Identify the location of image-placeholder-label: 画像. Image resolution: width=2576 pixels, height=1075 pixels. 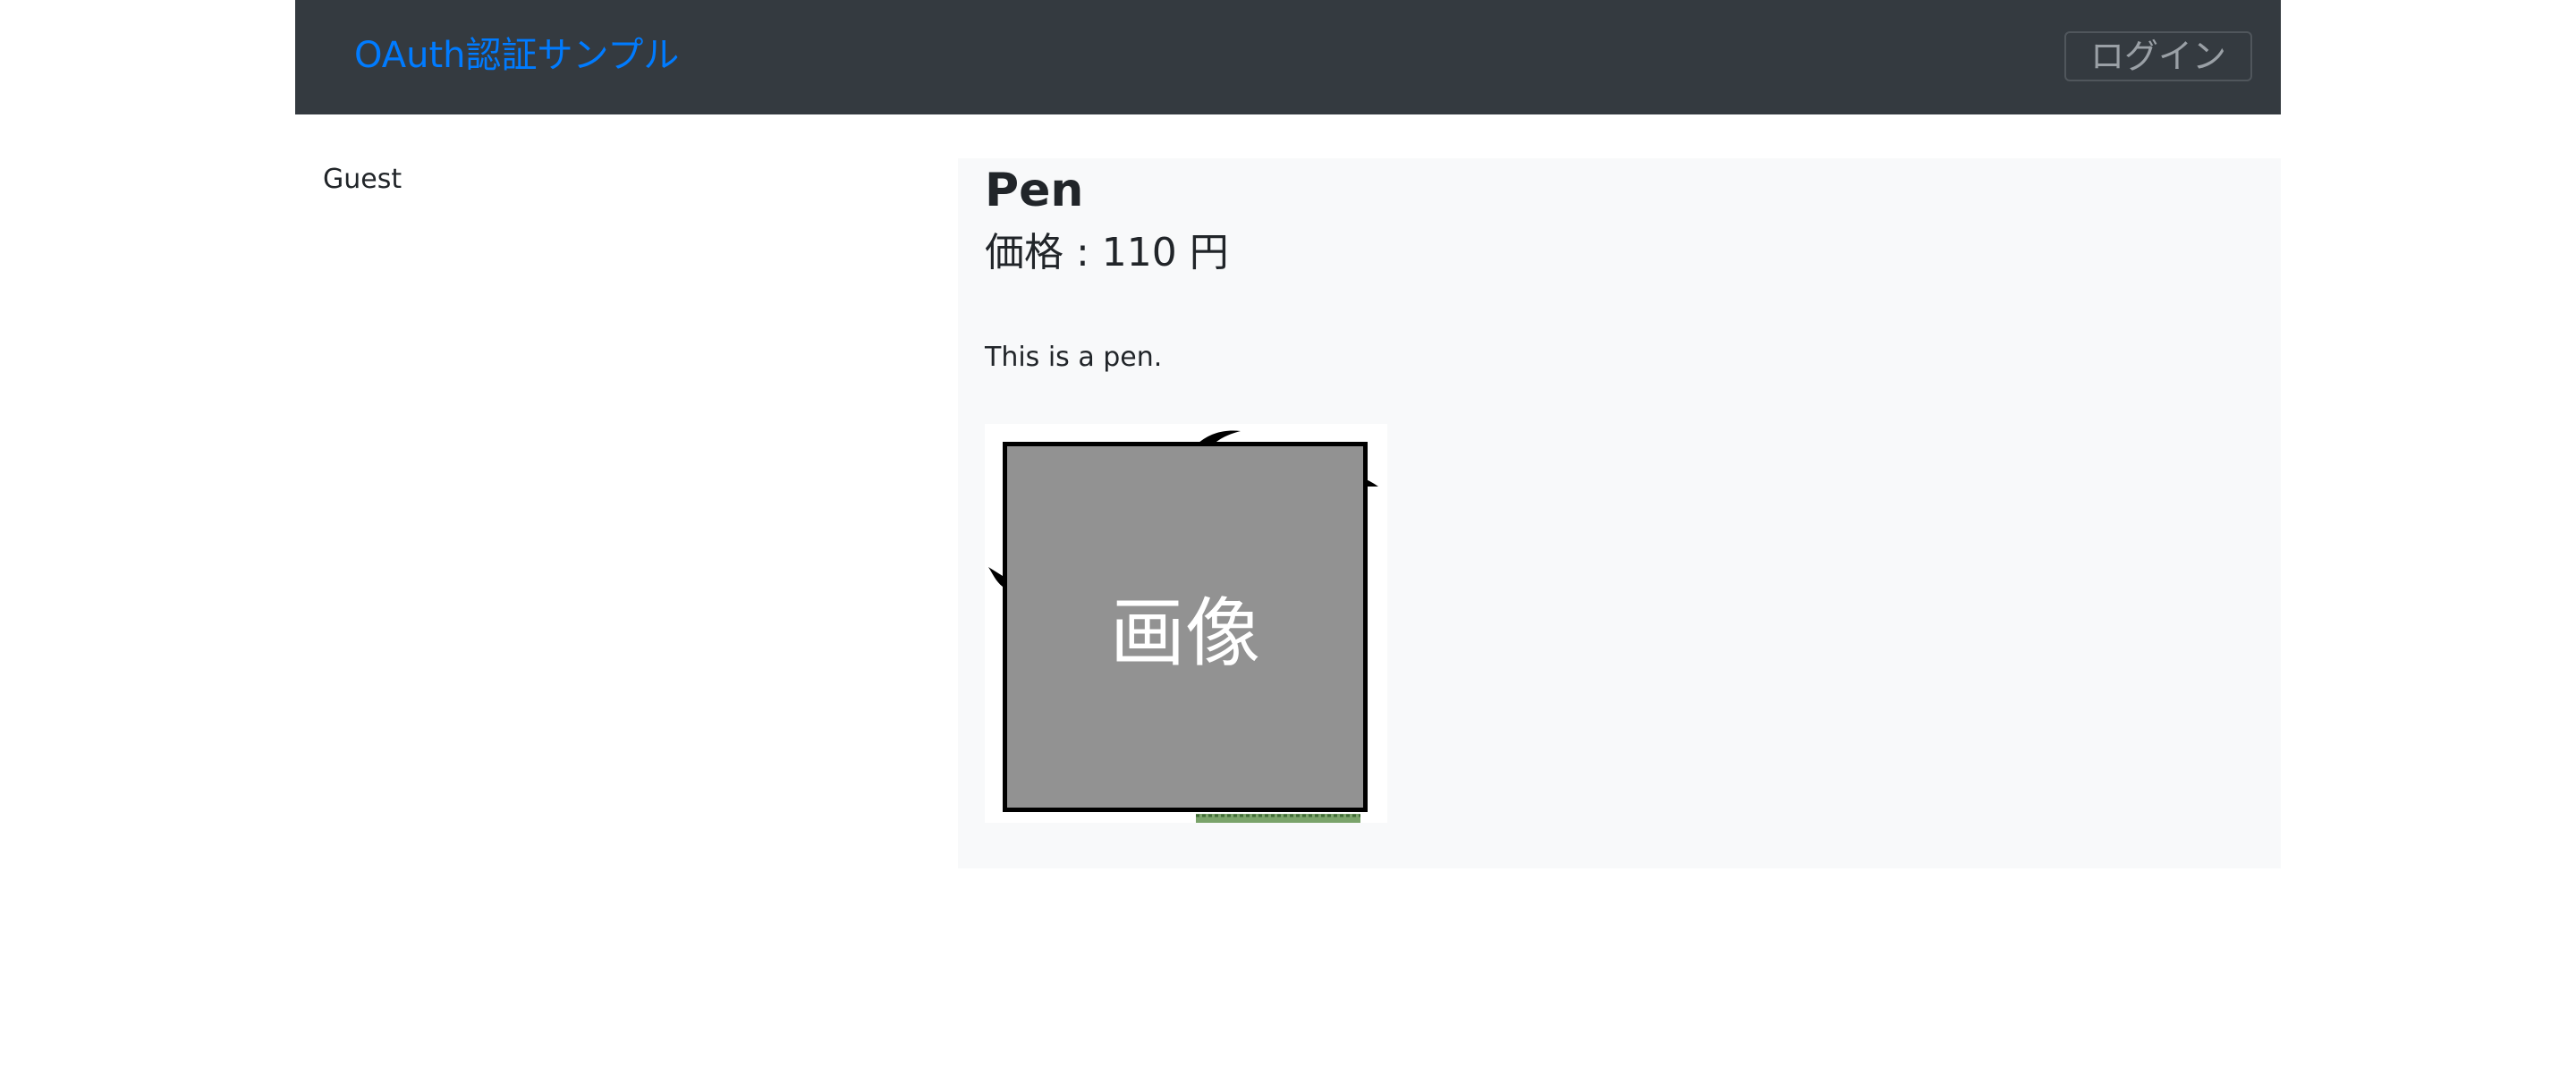
(1184, 632).